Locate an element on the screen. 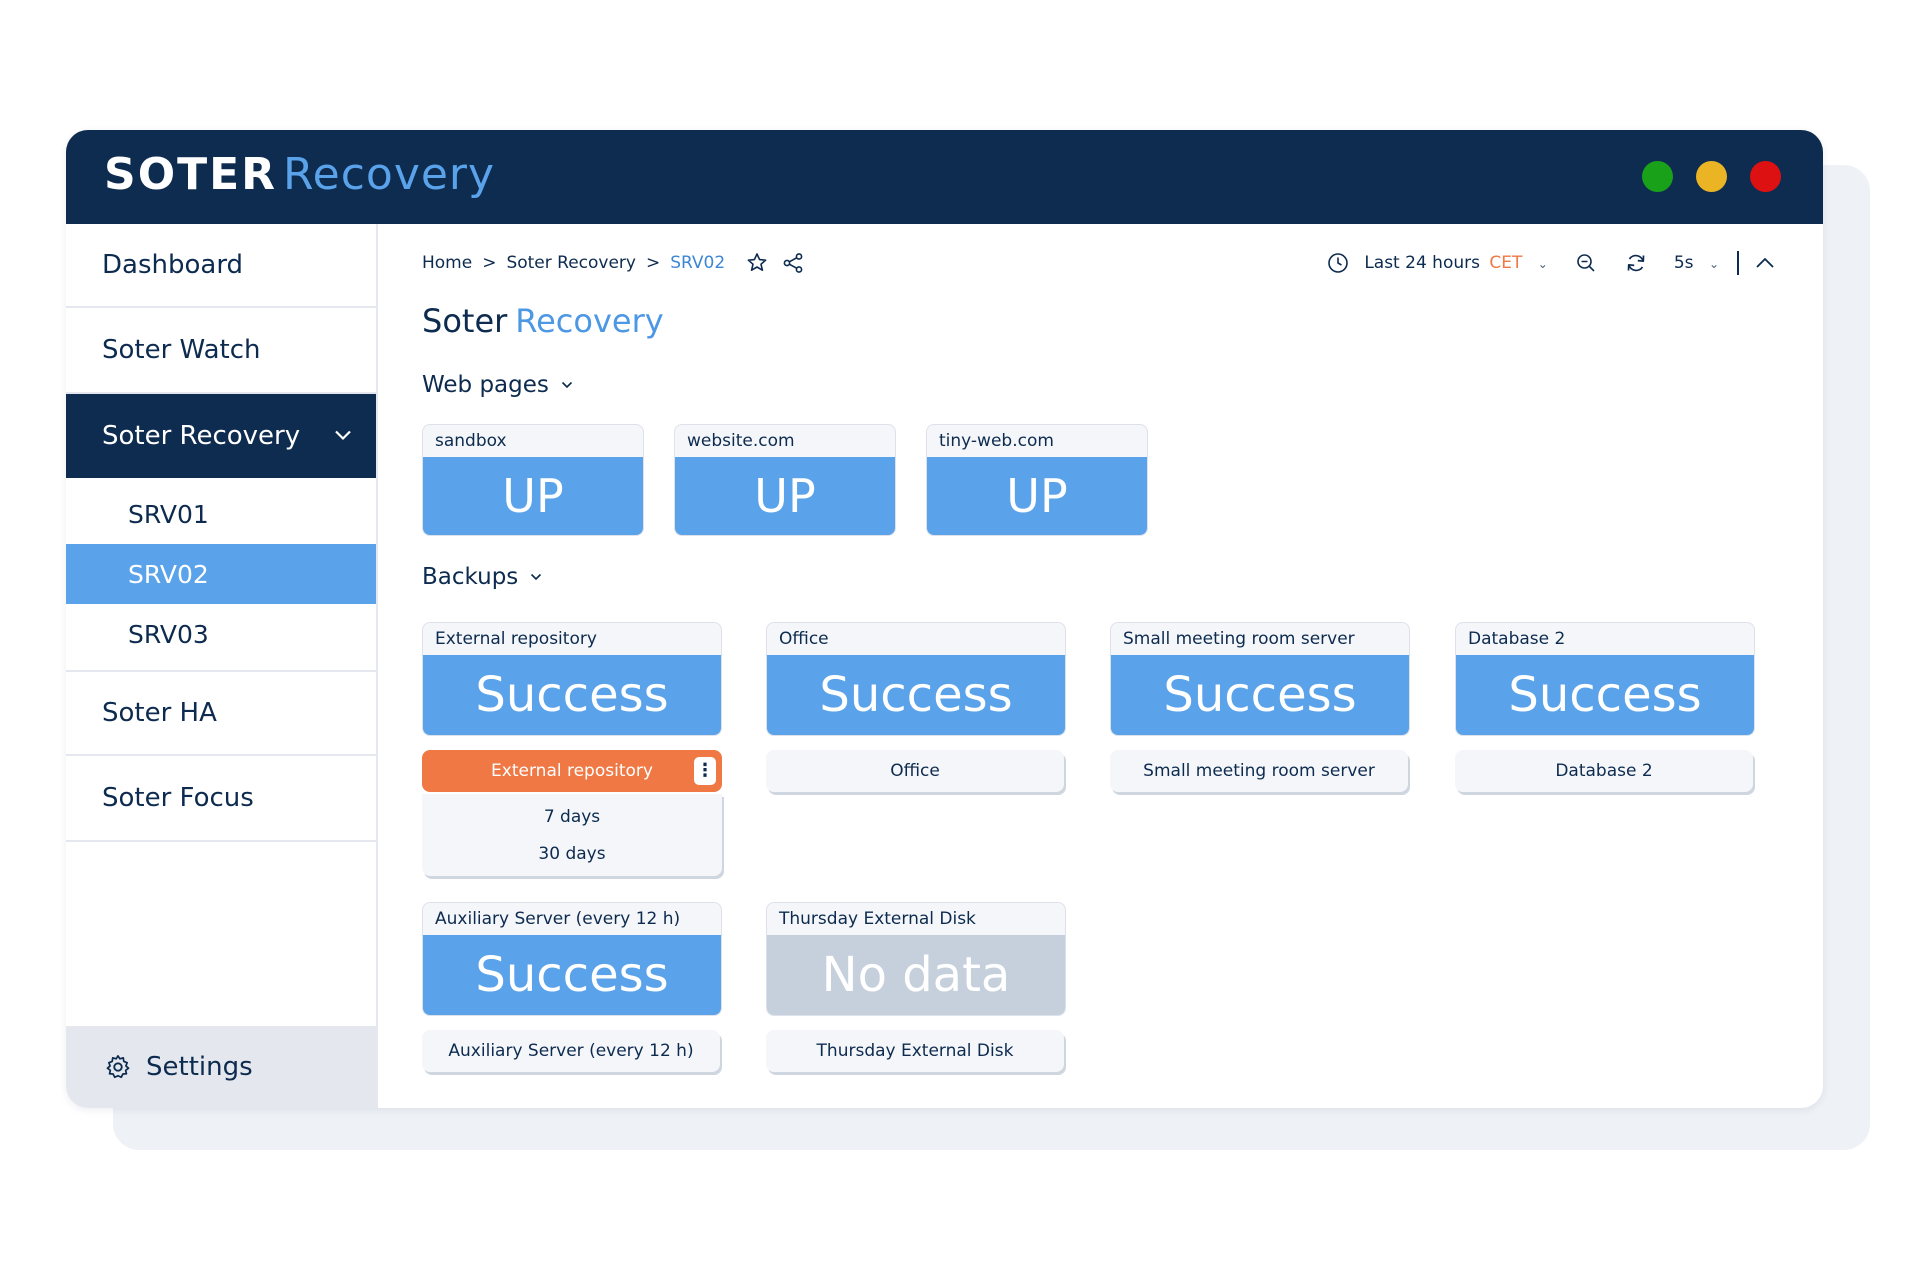  backup-button-auxiliary-server: Auxiliary Server (every 12 h) is located at coordinates (571, 1051).